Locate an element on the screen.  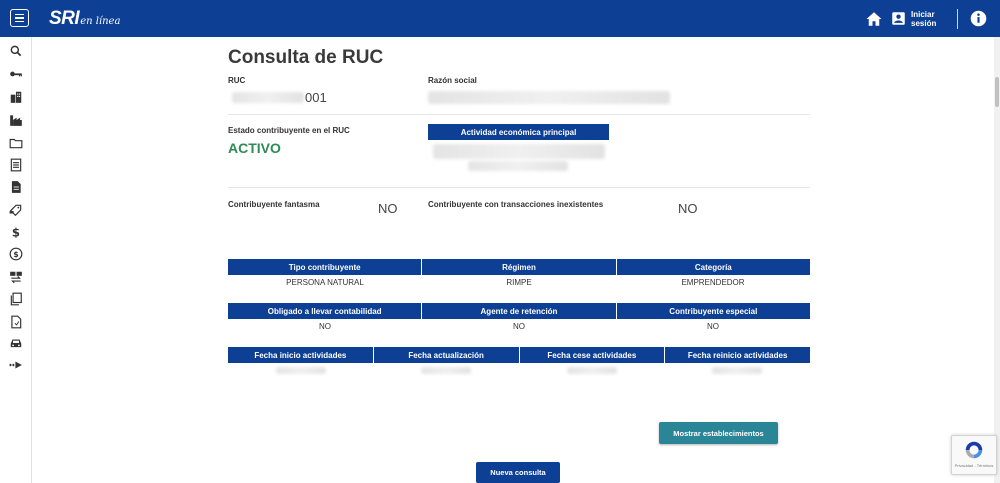
cell-agente-retencion: NO is located at coordinates (519, 326).